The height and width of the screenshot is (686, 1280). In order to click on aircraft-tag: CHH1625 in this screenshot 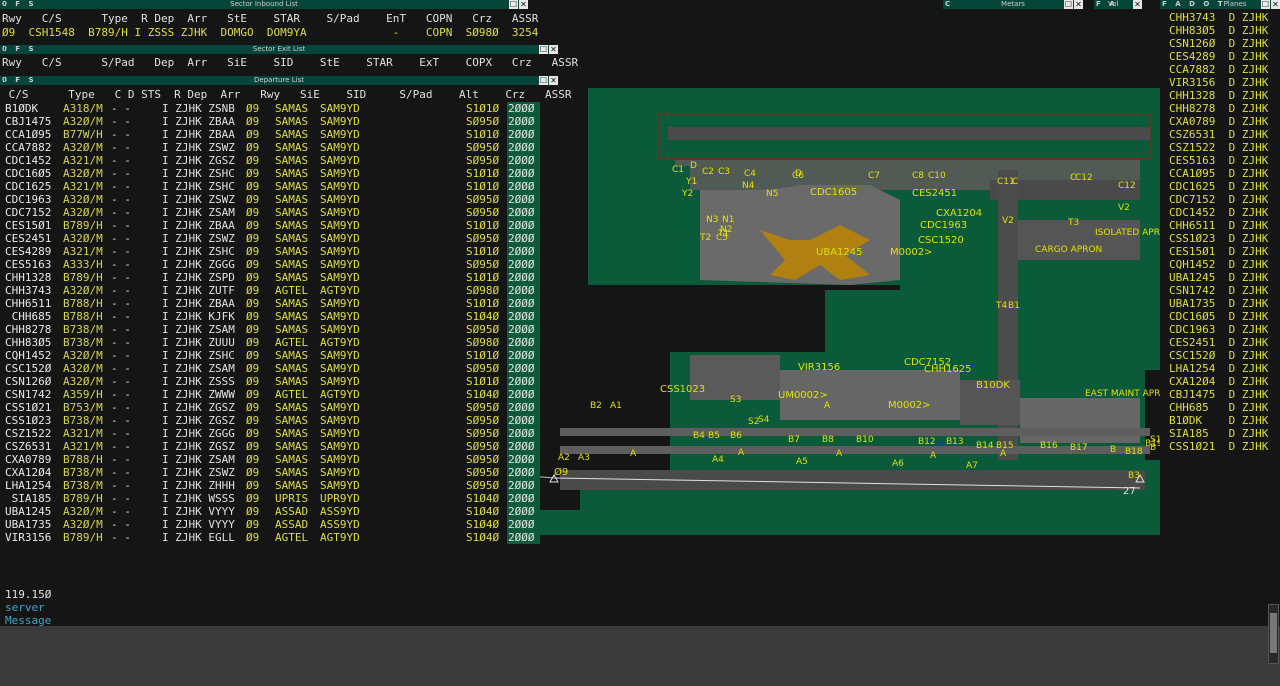, I will do `click(947, 369)`.